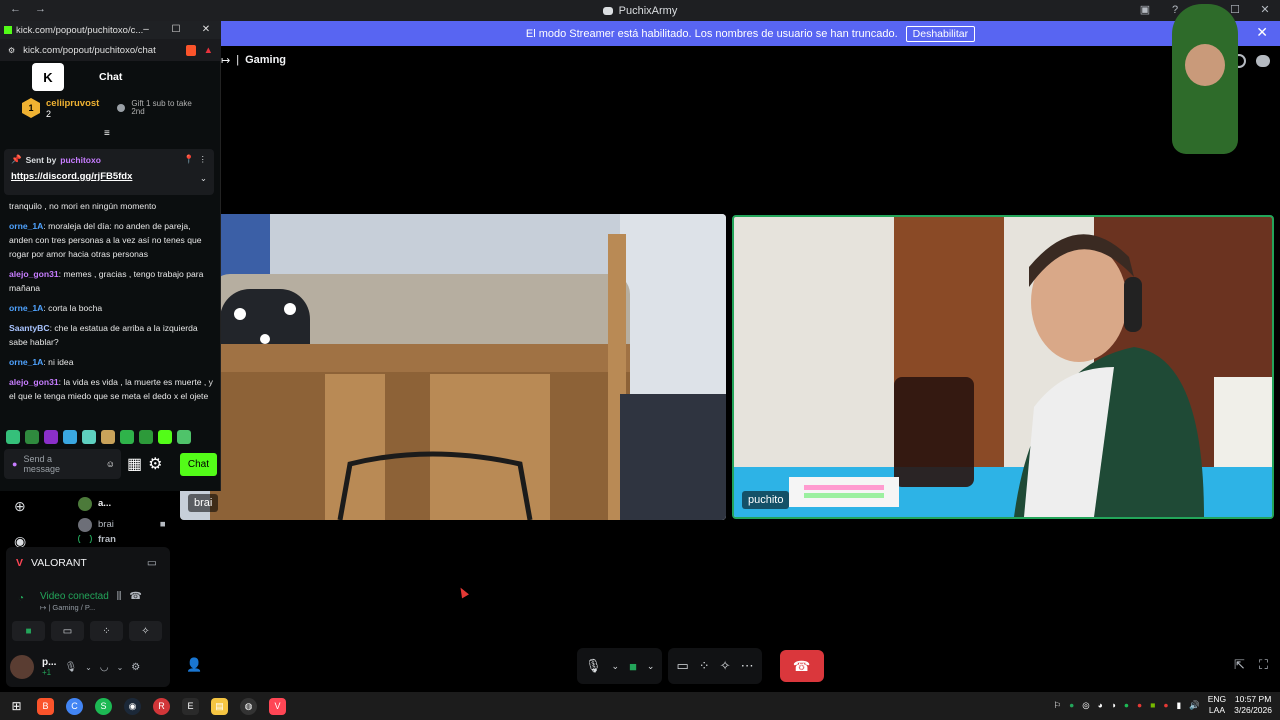 The width and height of the screenshot is (1280, 720). What do you see at coordinates (1126, 705) in the screenshot?
I see `tray-spotify-icon: ●` at bounding box center [1126, 705].